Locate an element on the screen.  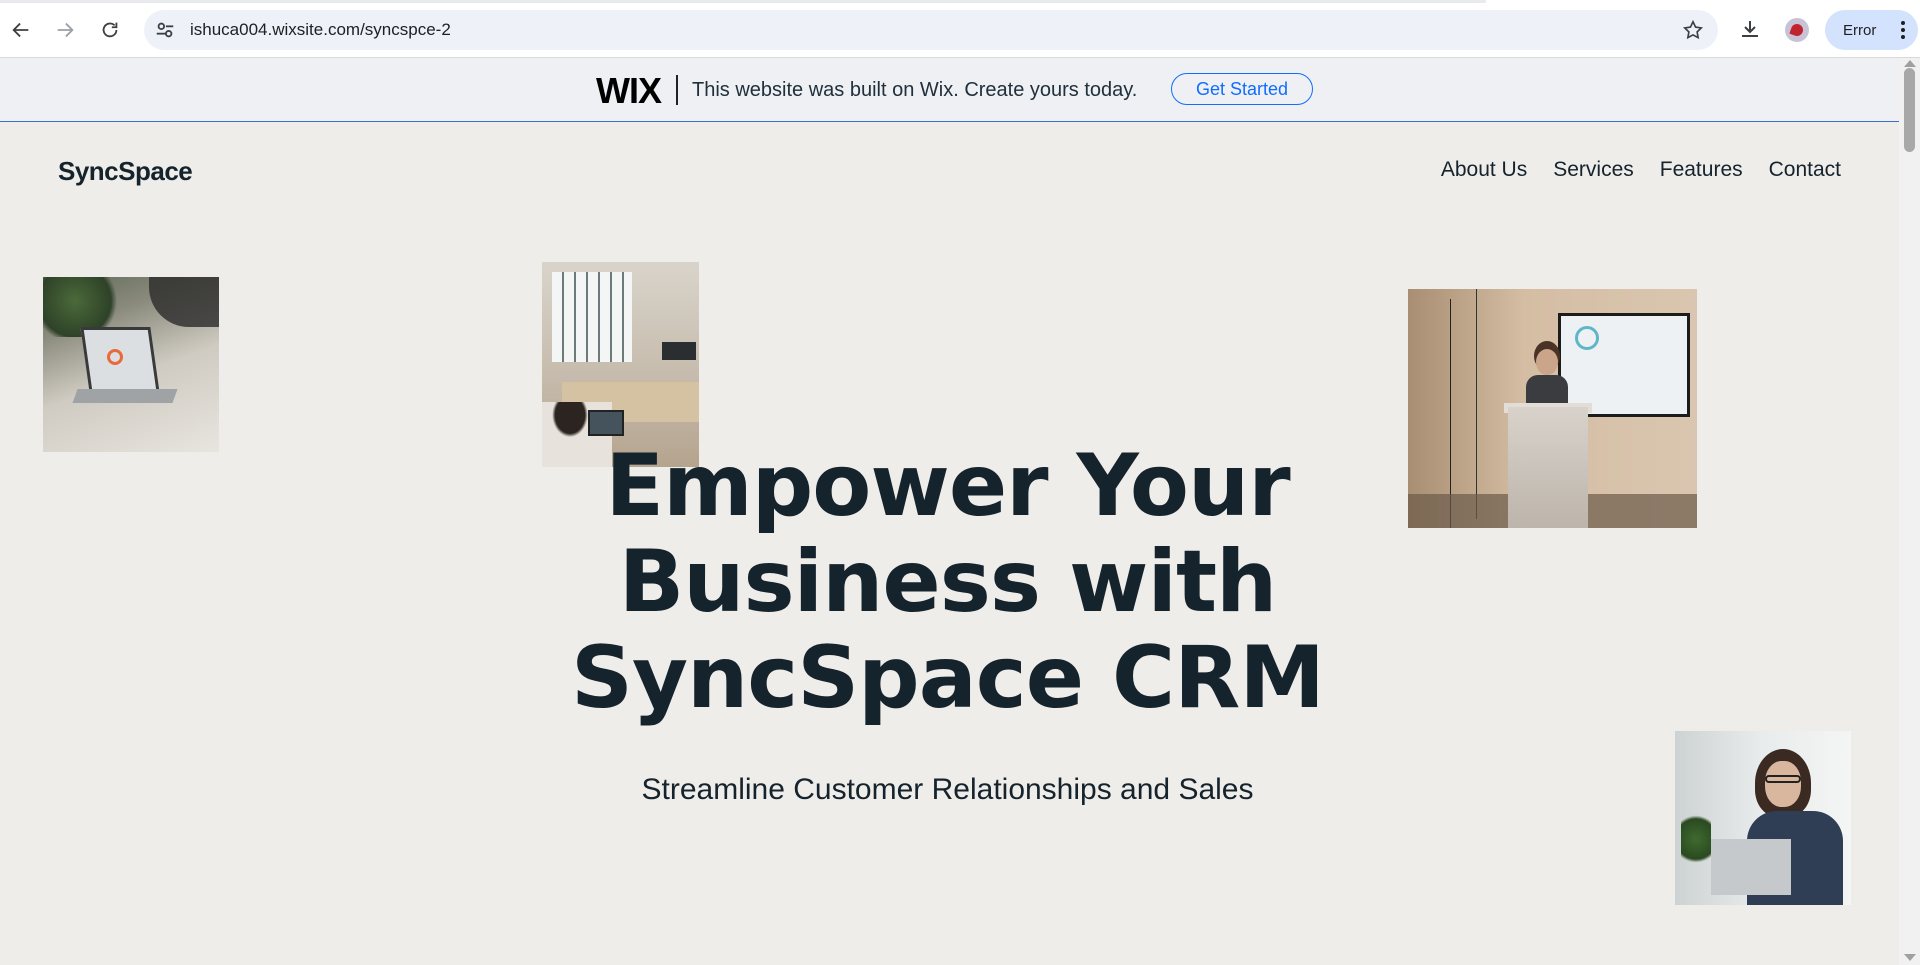
kebab-menu-icon is located at coordinates (1903, 30).